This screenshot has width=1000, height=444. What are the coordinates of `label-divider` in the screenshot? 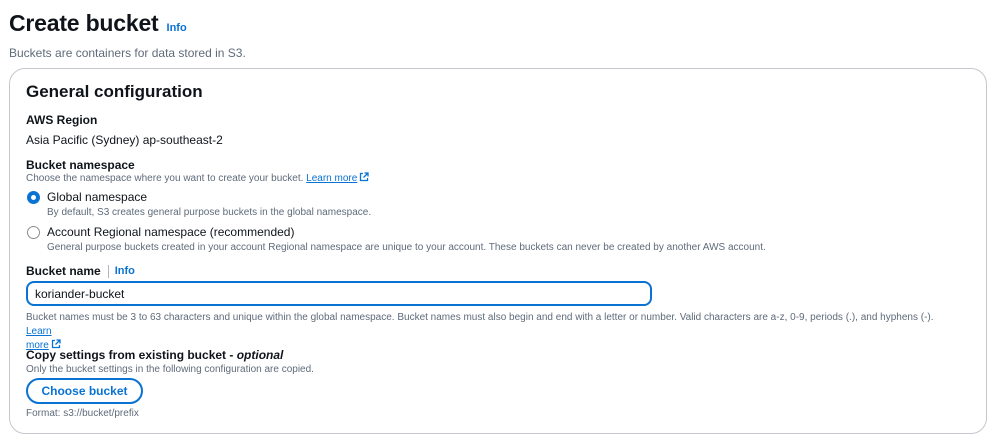 It's located at (108, 271).